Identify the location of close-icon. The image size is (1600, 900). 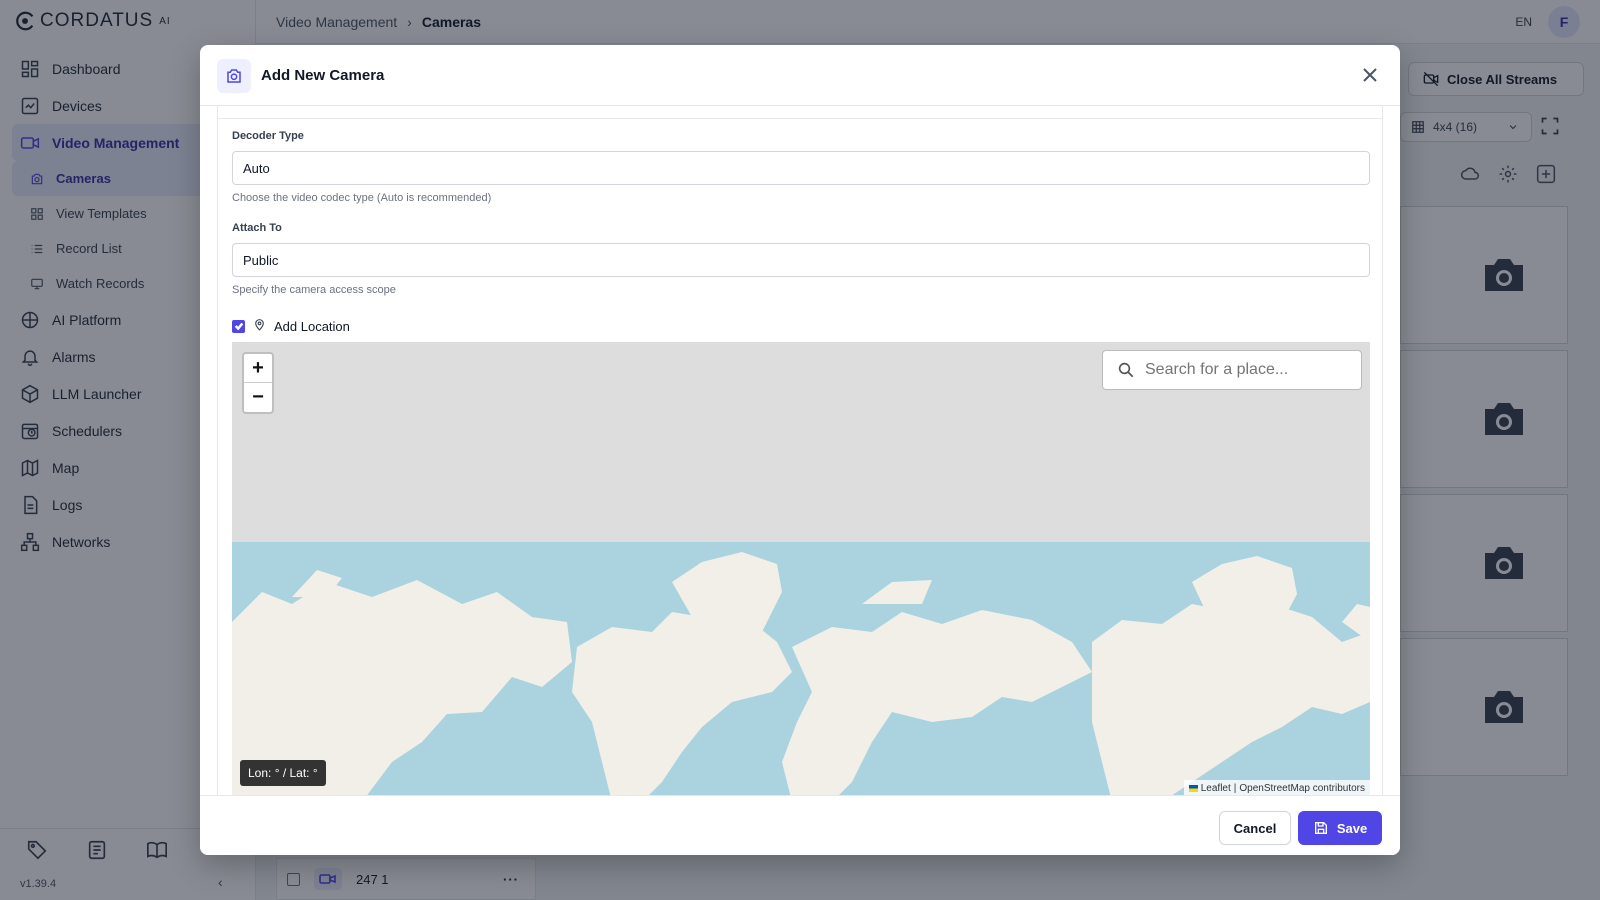
(1370, 75).